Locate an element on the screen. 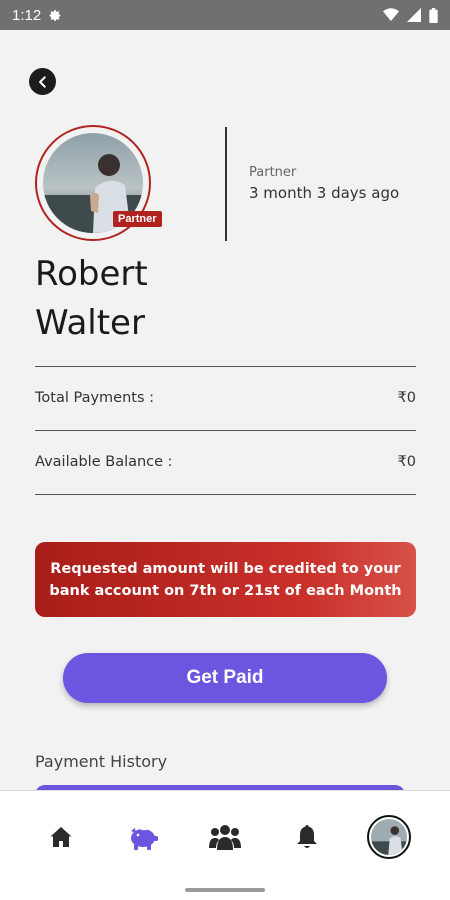  users-icon is located at coordinates (225, 837).